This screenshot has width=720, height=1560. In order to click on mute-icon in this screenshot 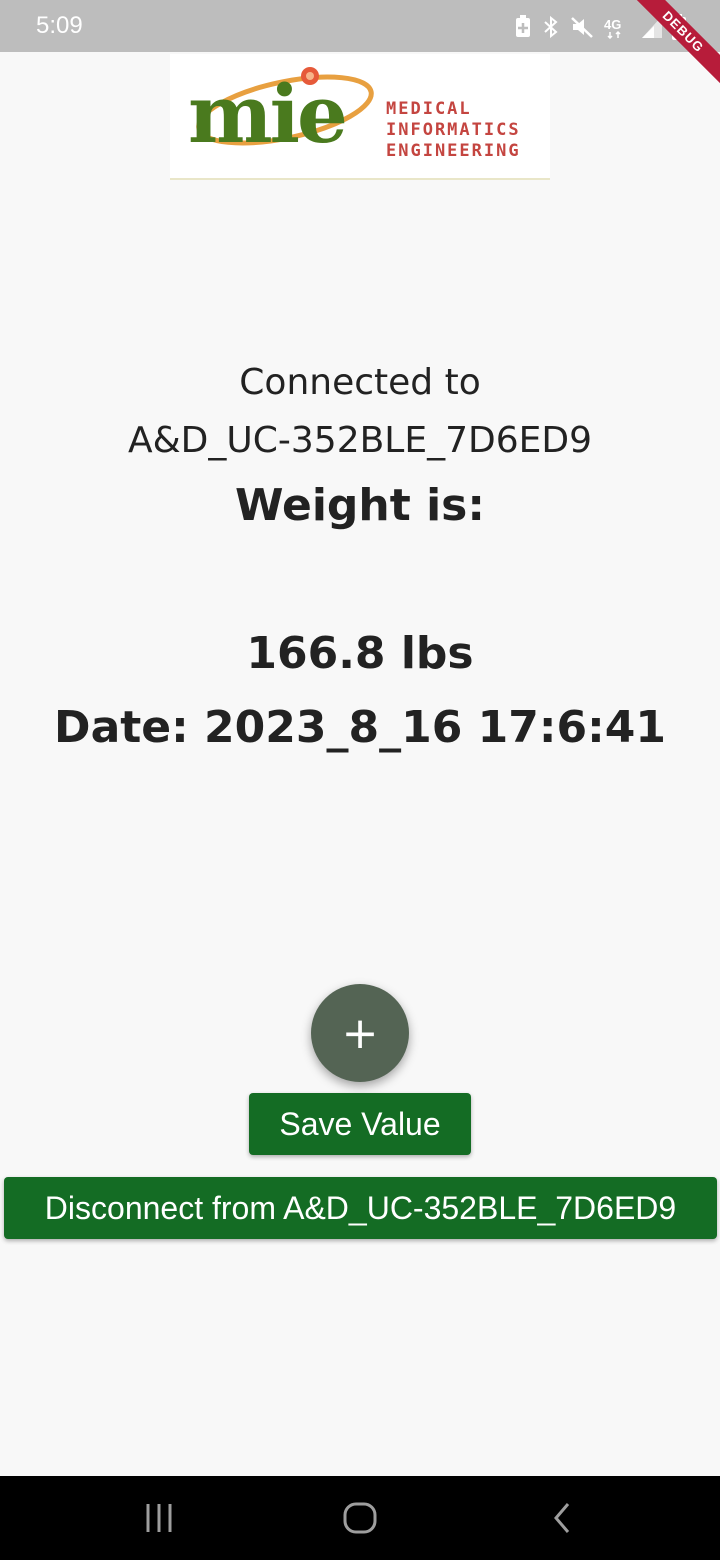, I will do `click(582, 27)`.